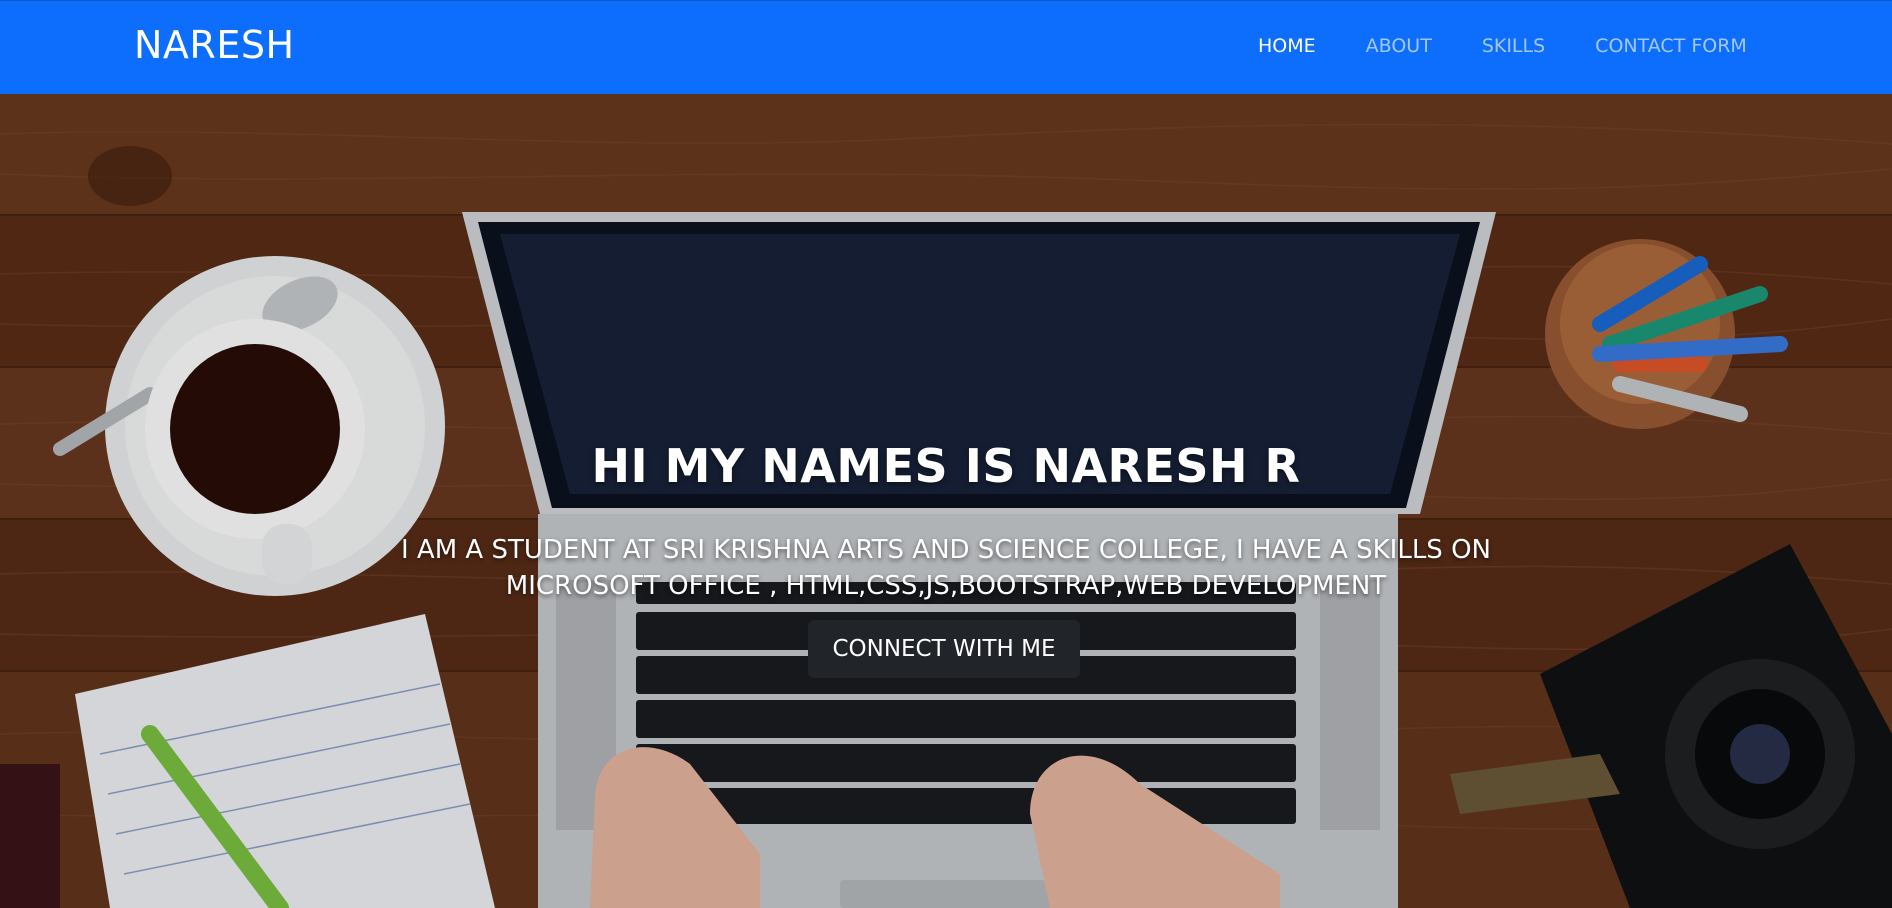  I want to click on nav-link-about: ABOUT, so click(1399, 46).